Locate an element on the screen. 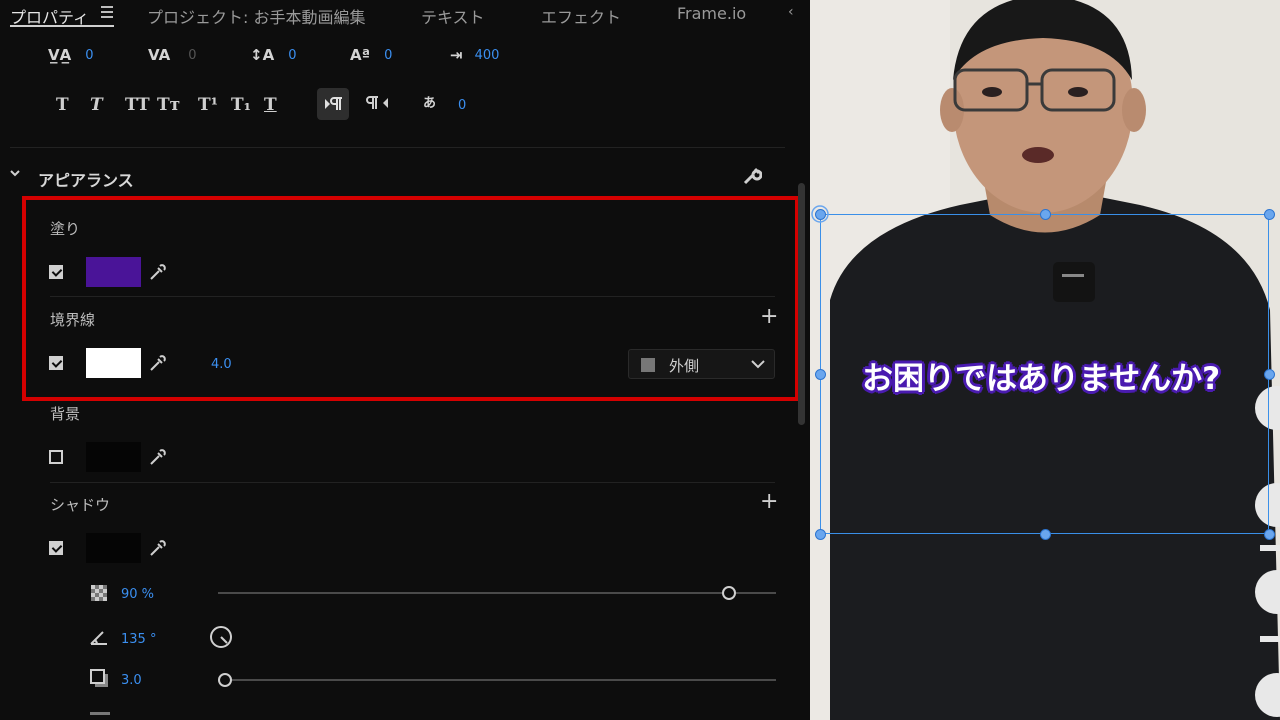 The height and width of the screenshot is (720, 1280). shadow-eyedropper-icon is located at coordinates (158, 548).